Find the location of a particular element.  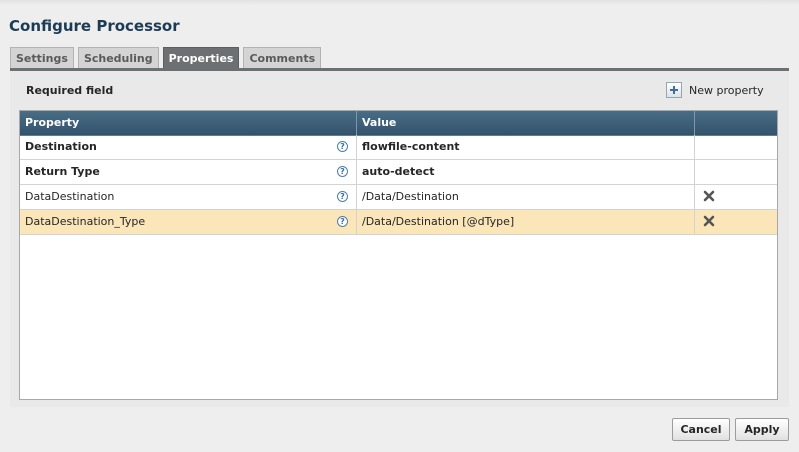

required-field-label: Required field is located at coordinates (70, 90).